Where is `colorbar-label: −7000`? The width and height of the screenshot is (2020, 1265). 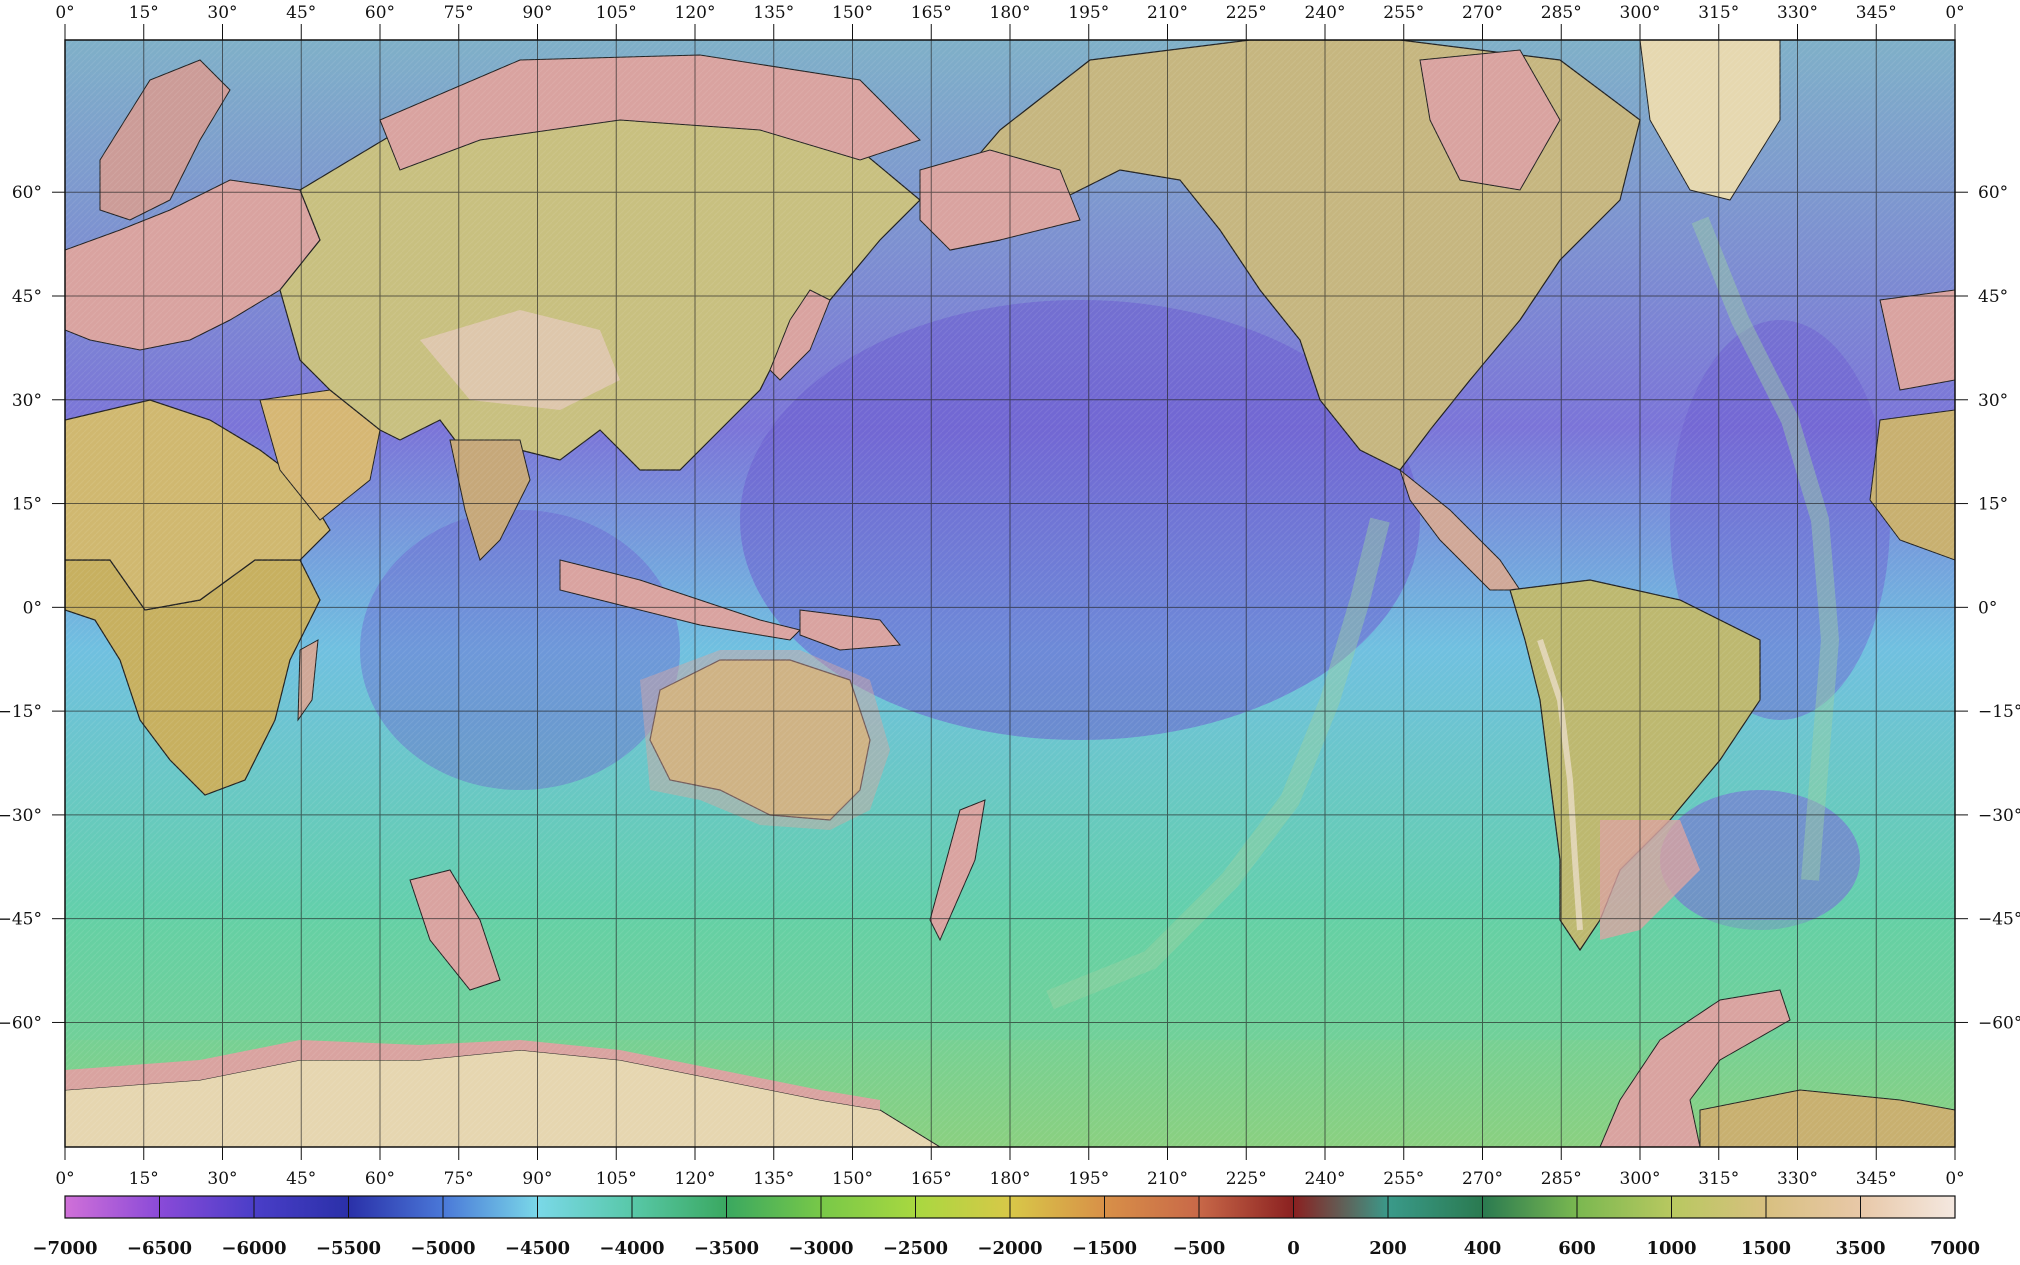 colorbar-label: −7000 is located at coordinates (64, 1248).